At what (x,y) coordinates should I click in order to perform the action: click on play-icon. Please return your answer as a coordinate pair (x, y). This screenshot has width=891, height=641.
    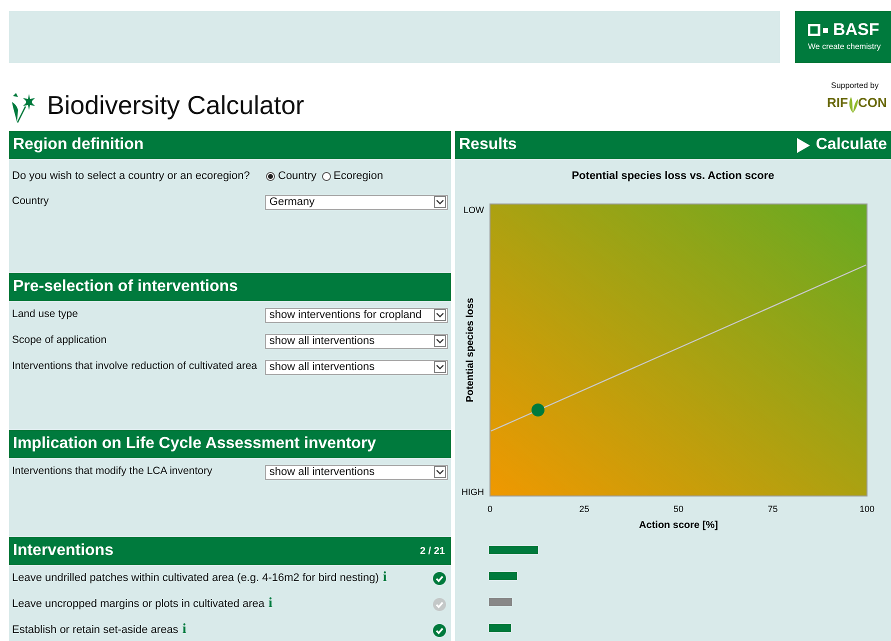
    Looking at the image, I should click on (803, 145).